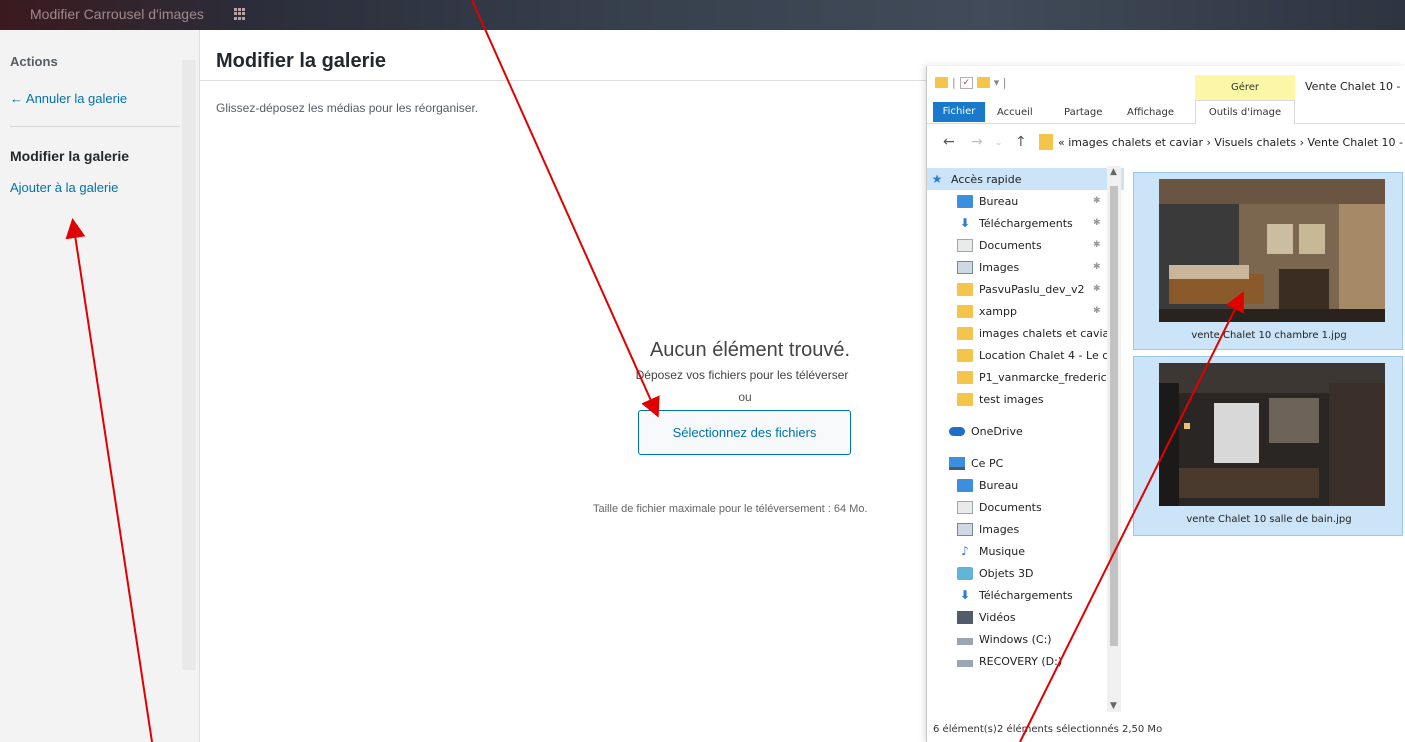 The height and width of the screenshot is (742, 1405). Describe the element at coordinates (1025, 355) in the screenshot. I see `nav-item: Location Chalet 4 - Le c` at that location.